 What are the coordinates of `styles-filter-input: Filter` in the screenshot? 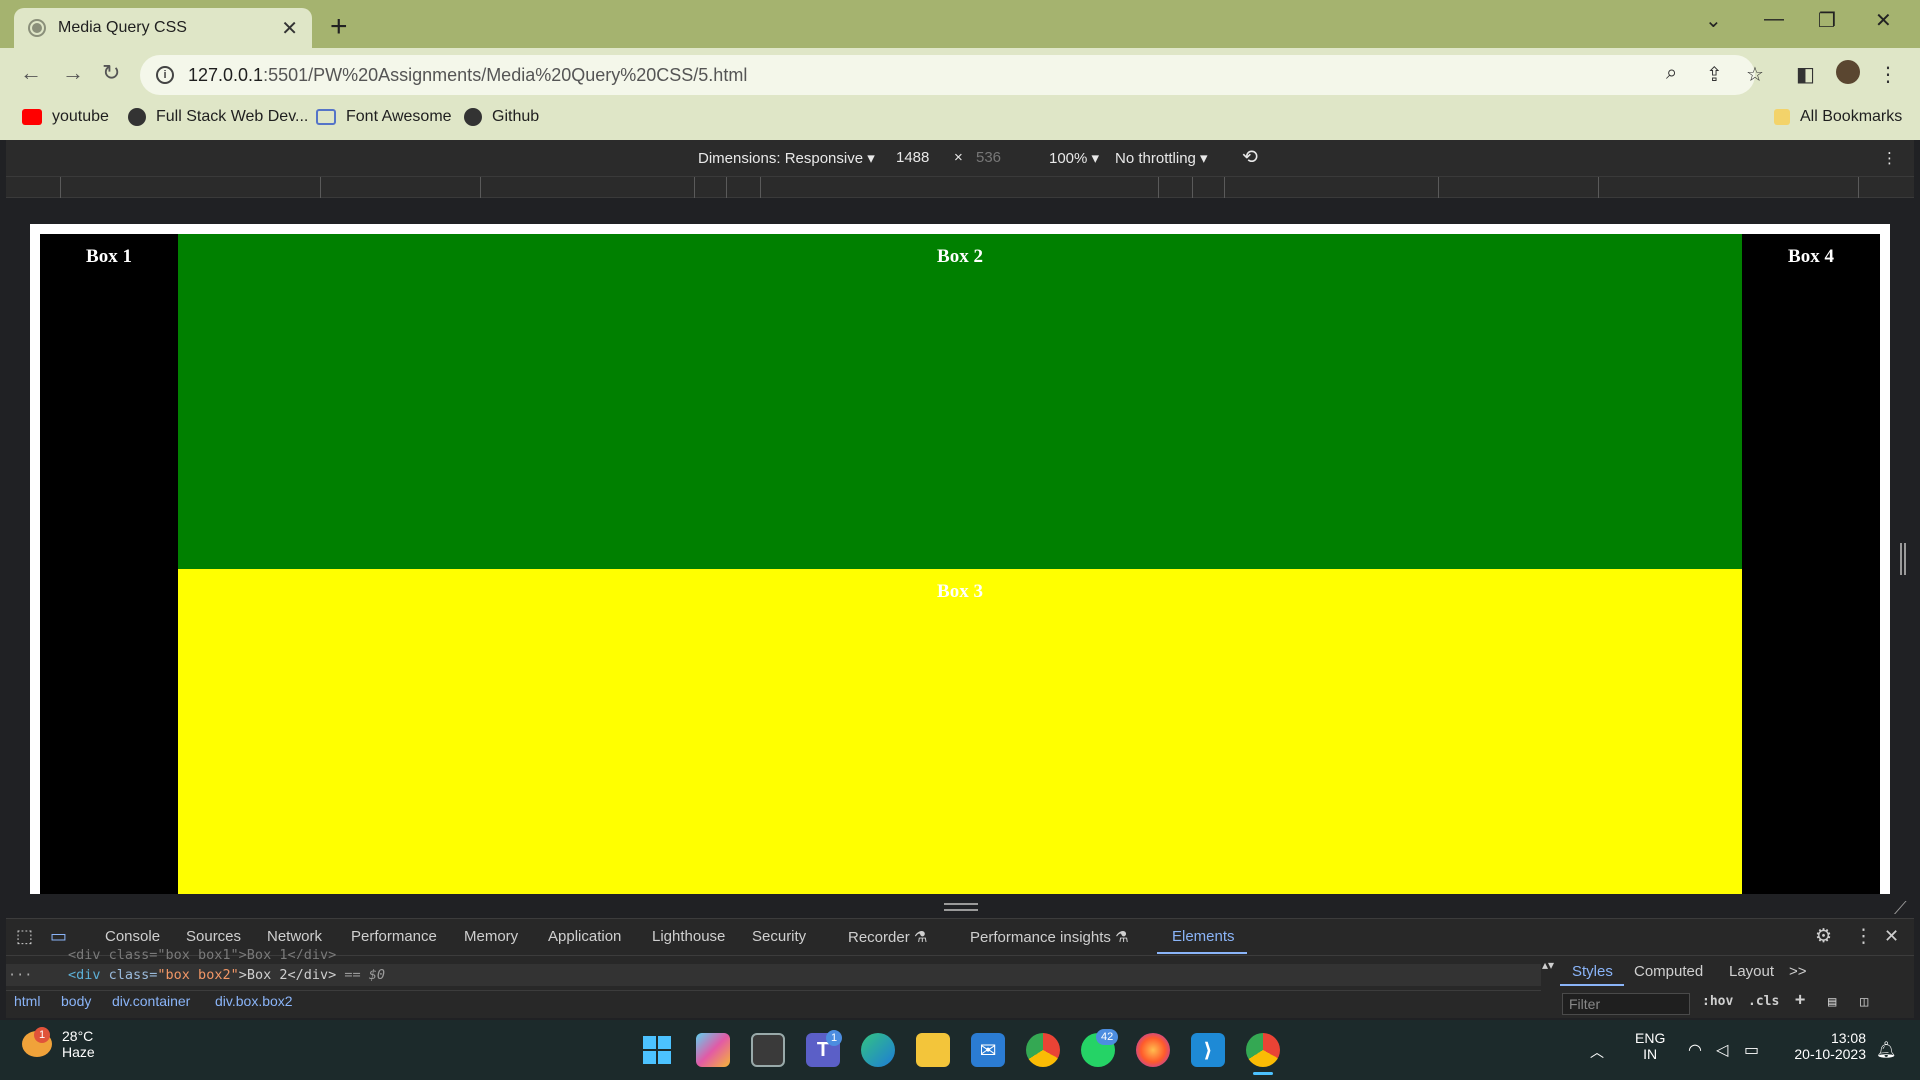 It's located at (1626, 1004).